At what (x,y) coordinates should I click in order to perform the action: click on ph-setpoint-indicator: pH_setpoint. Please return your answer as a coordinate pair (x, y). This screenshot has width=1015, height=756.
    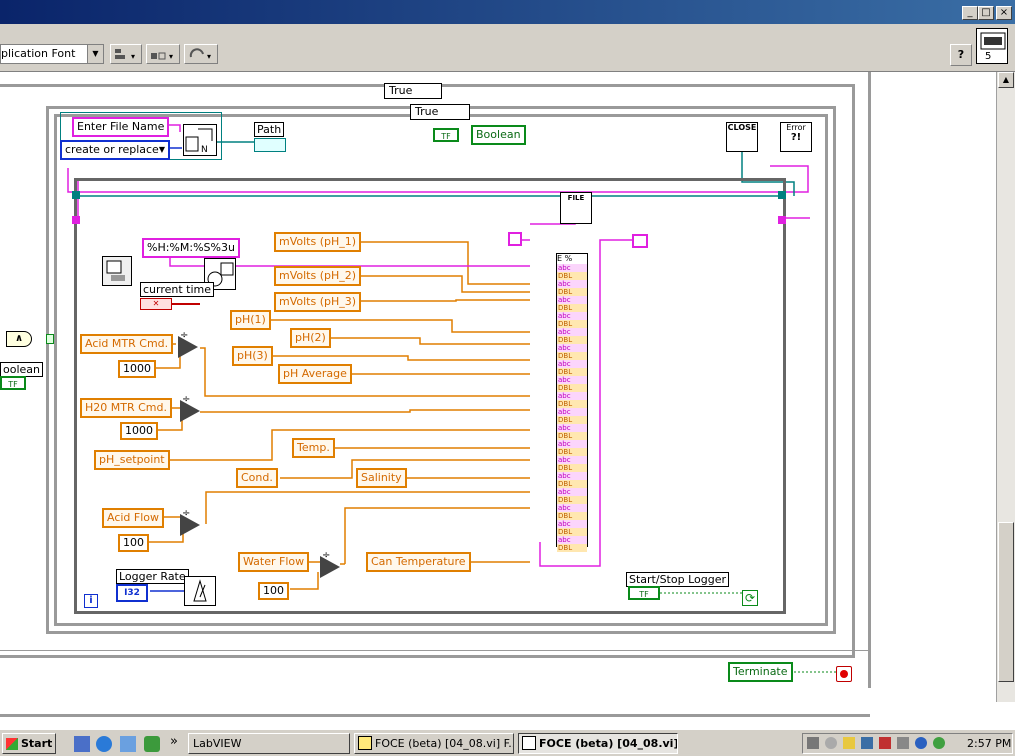
    Looking at the image, I should click on (132, 460).